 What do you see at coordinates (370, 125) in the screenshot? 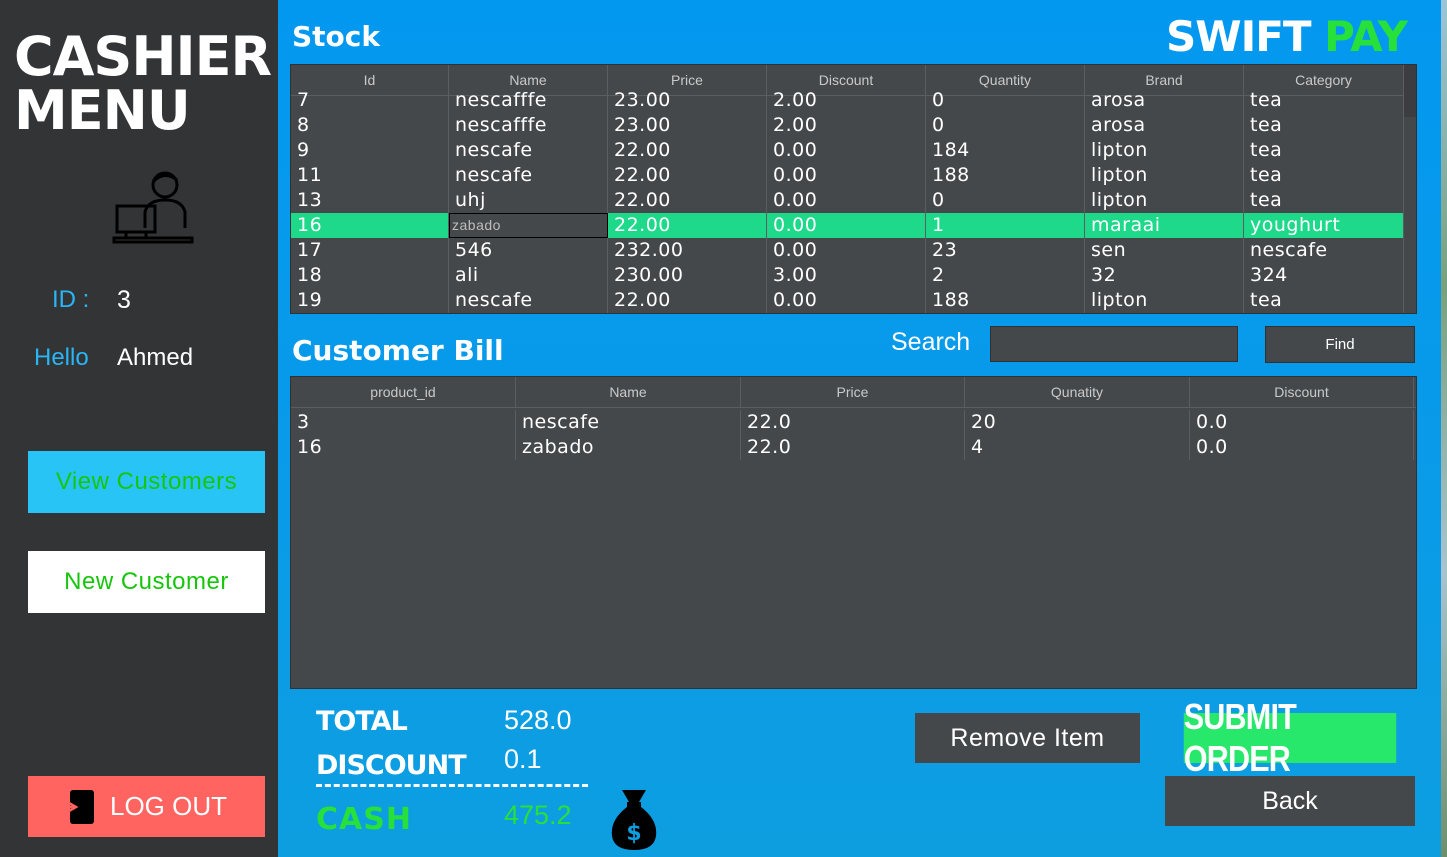
I see `table-cell: 8` at bounding box center [370, 125].